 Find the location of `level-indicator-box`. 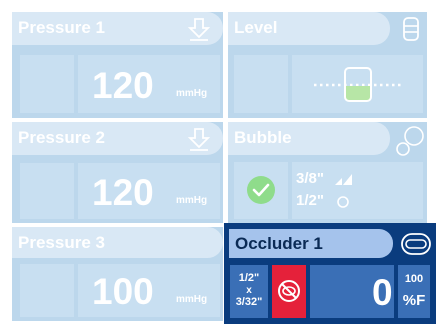

level-indicator-box is located at coordinates (357, 84).